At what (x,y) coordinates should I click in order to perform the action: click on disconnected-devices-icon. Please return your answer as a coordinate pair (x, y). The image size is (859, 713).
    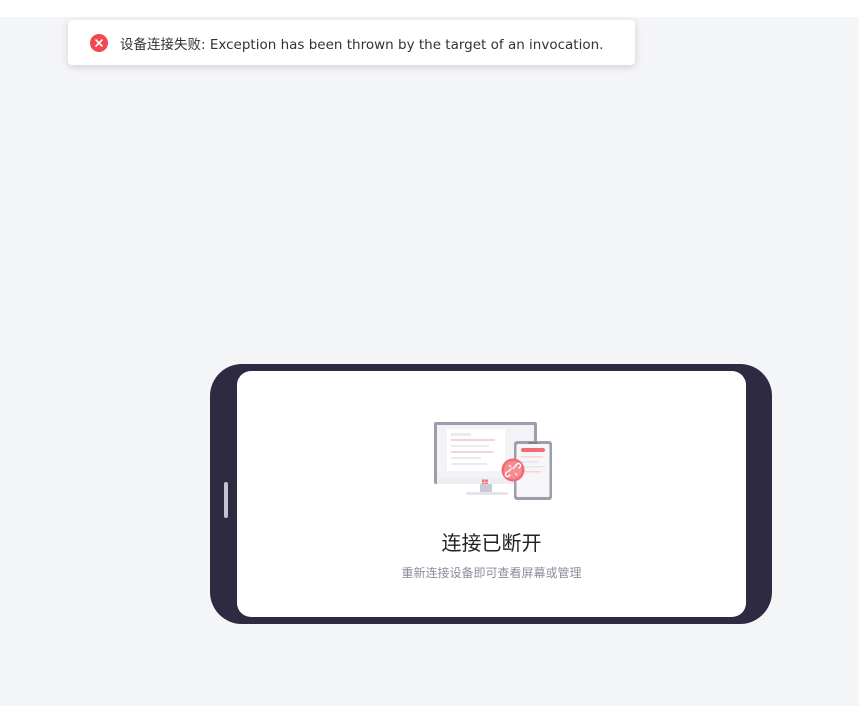
    Looking at the image, I should click on (493, 461).